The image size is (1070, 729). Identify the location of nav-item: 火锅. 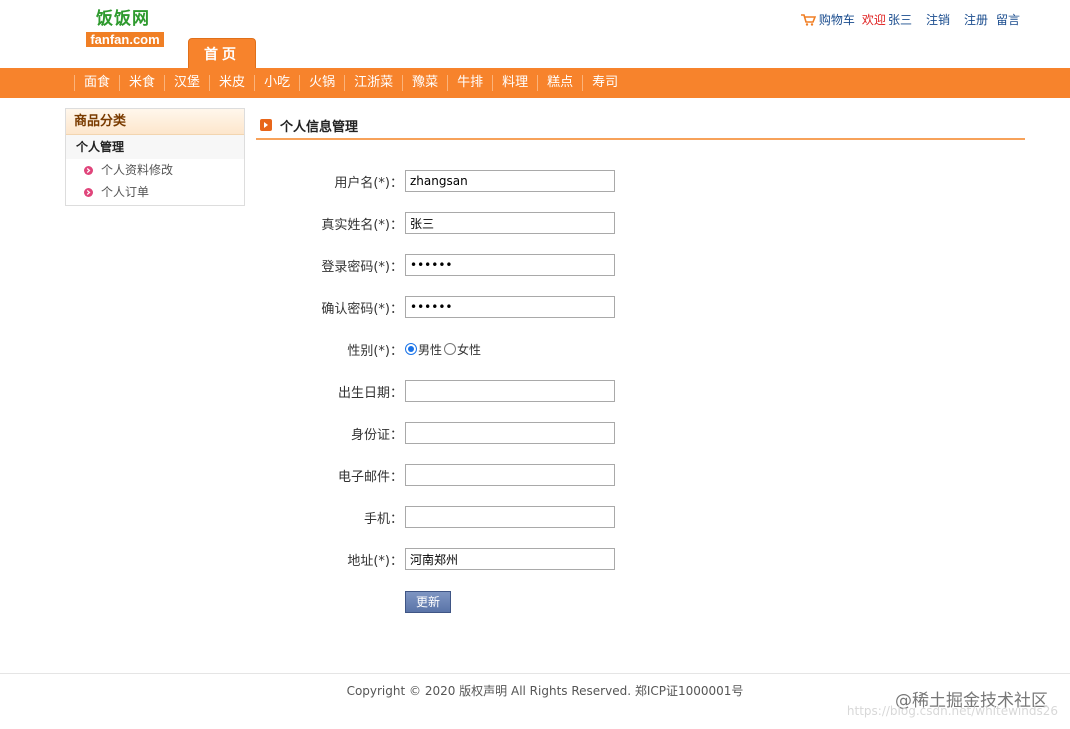
(321, 83).